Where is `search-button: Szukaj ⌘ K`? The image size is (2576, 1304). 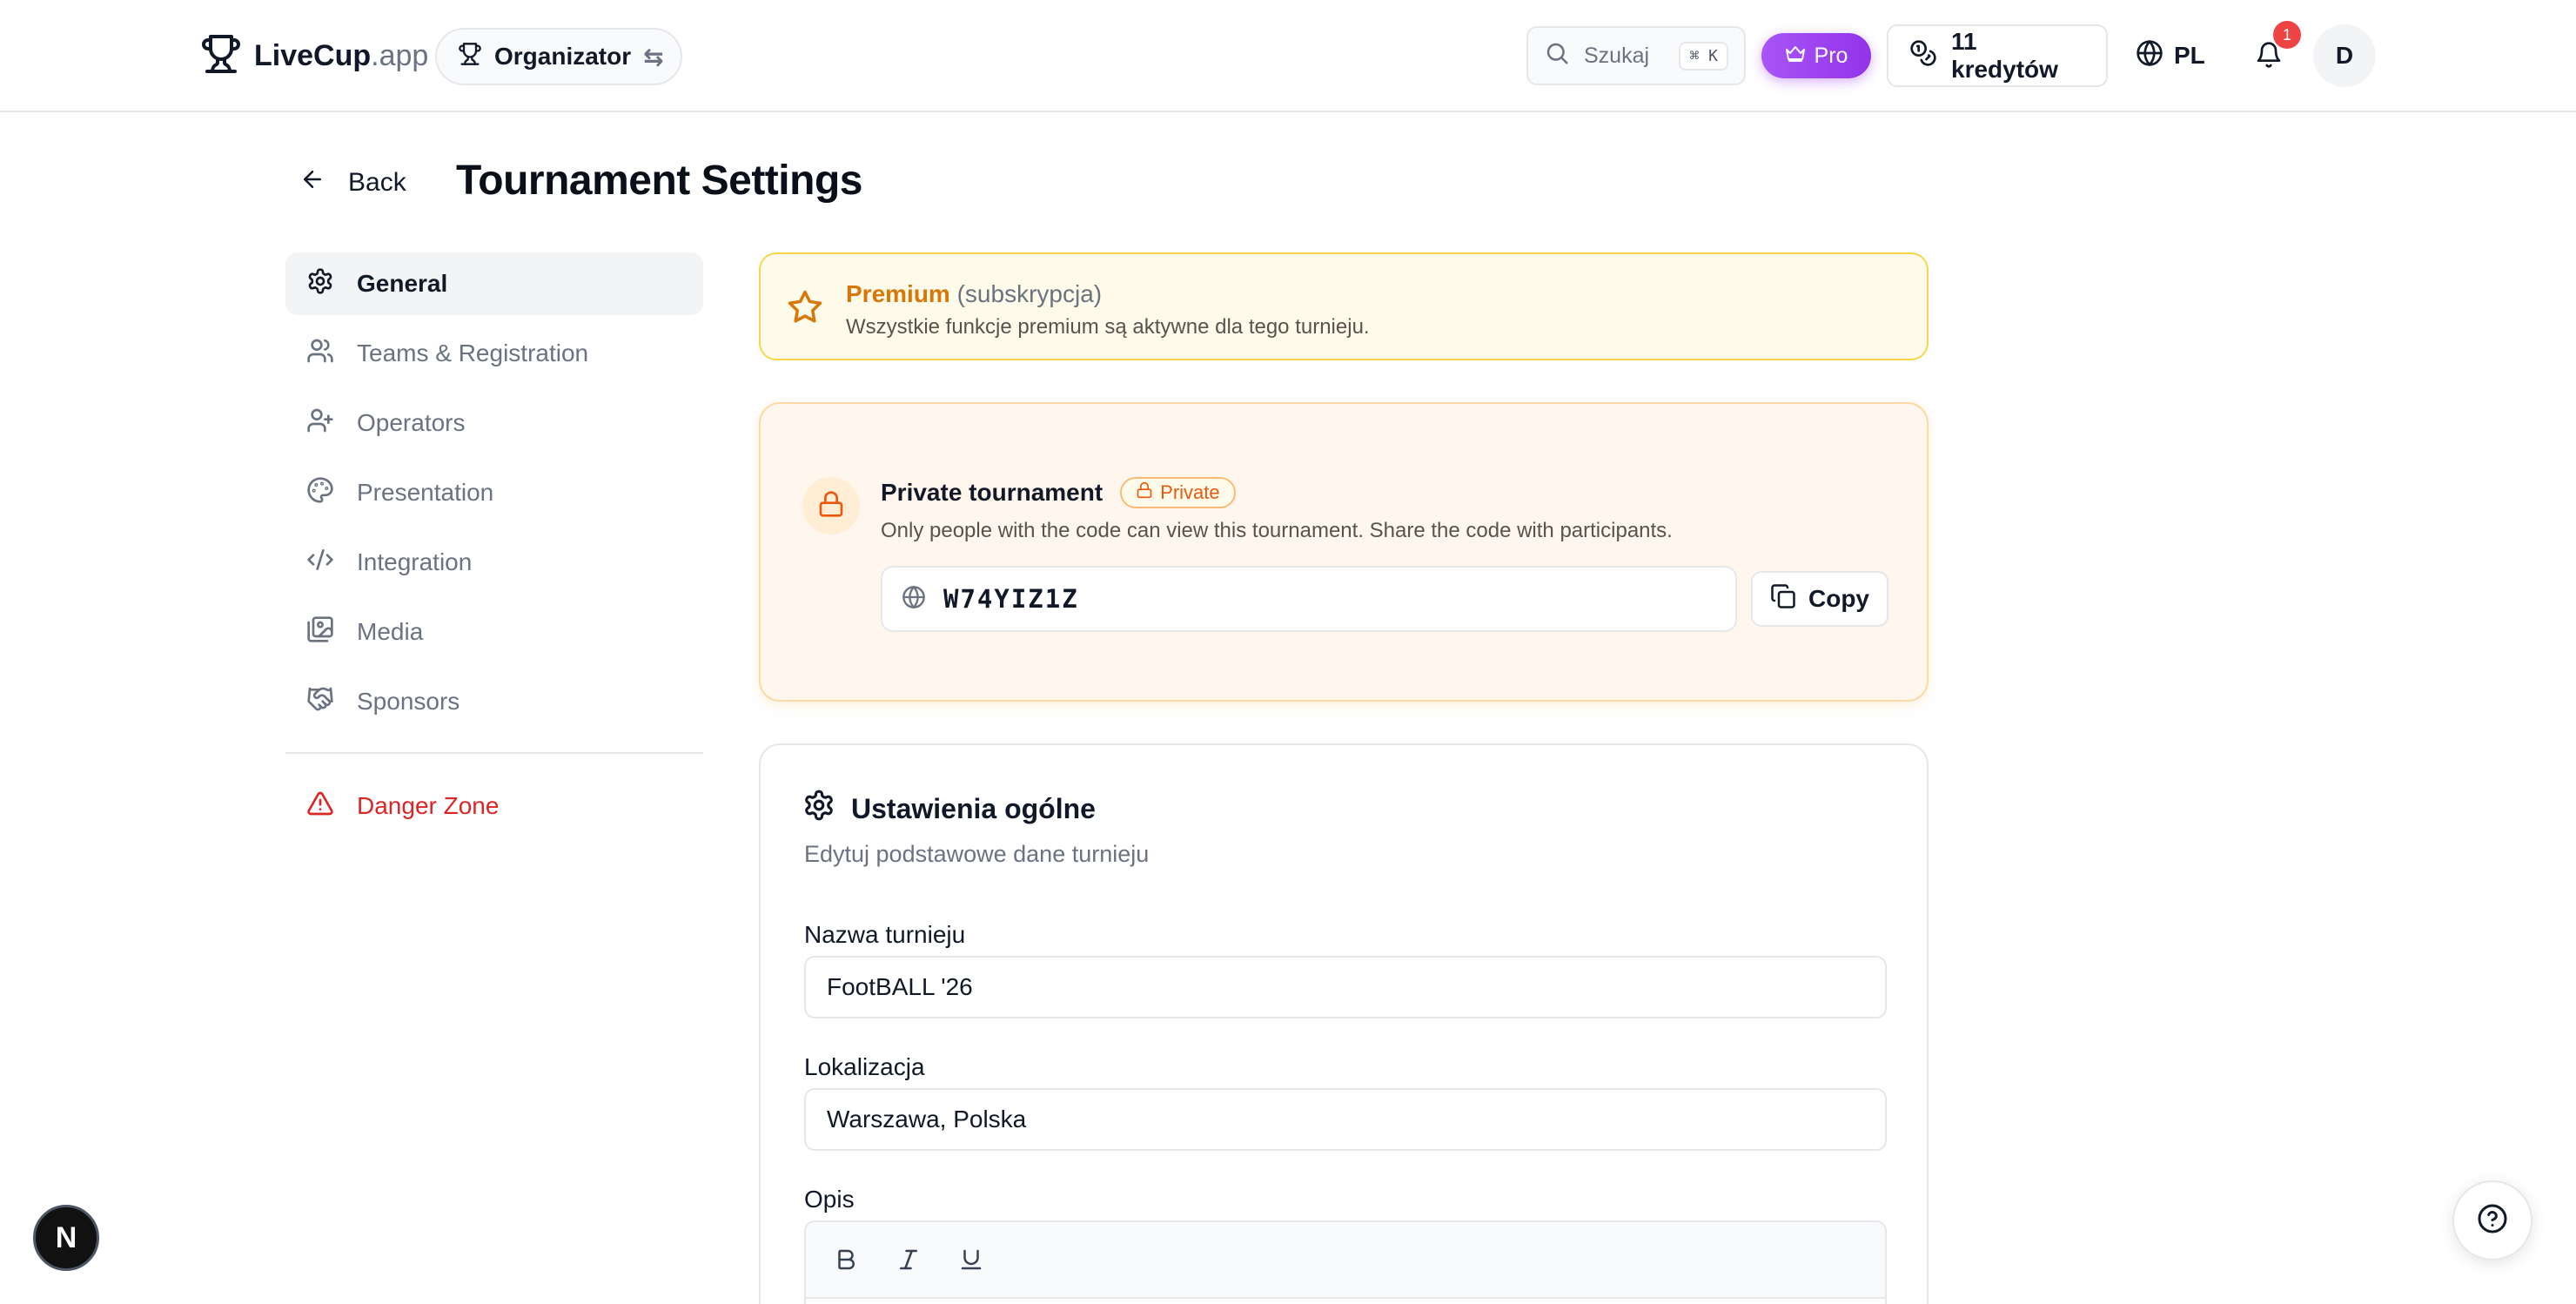
search-button: Szukaj ⌘ K is located at coordinates (1636, 55).